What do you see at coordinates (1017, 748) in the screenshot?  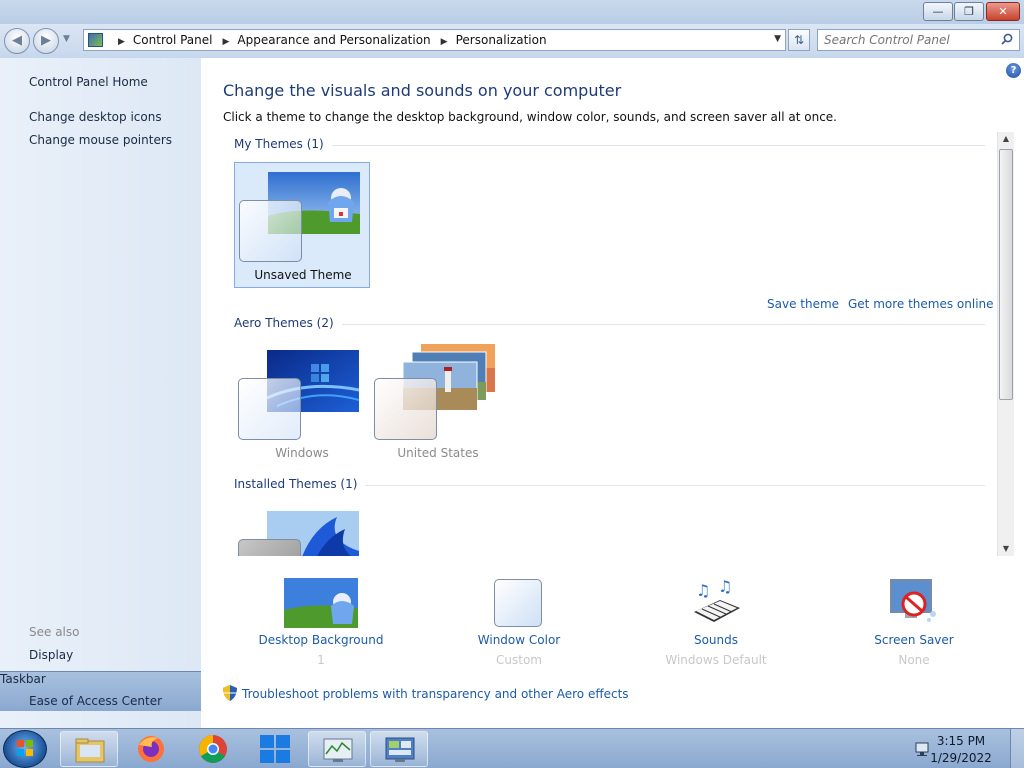 I see `show-desktop-button` at bounding box center [1017, 748].